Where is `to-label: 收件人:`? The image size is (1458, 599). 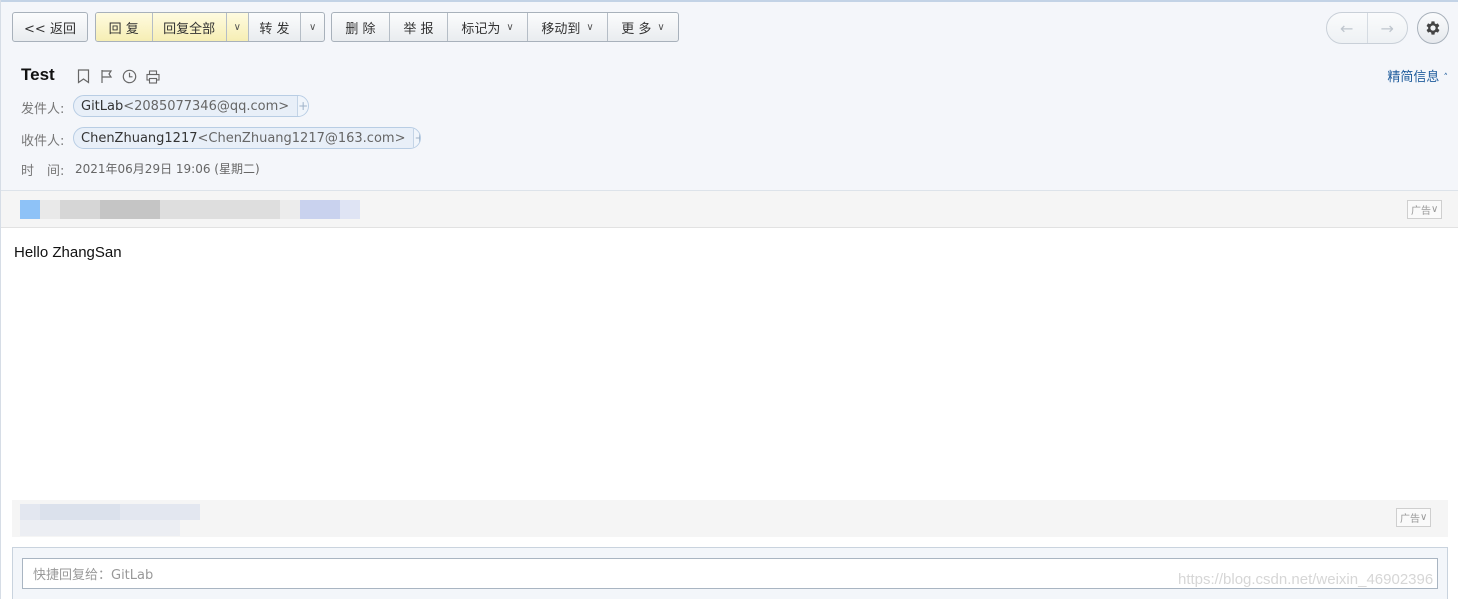
to-label: 收件人: is located at coordinates (43, 141).